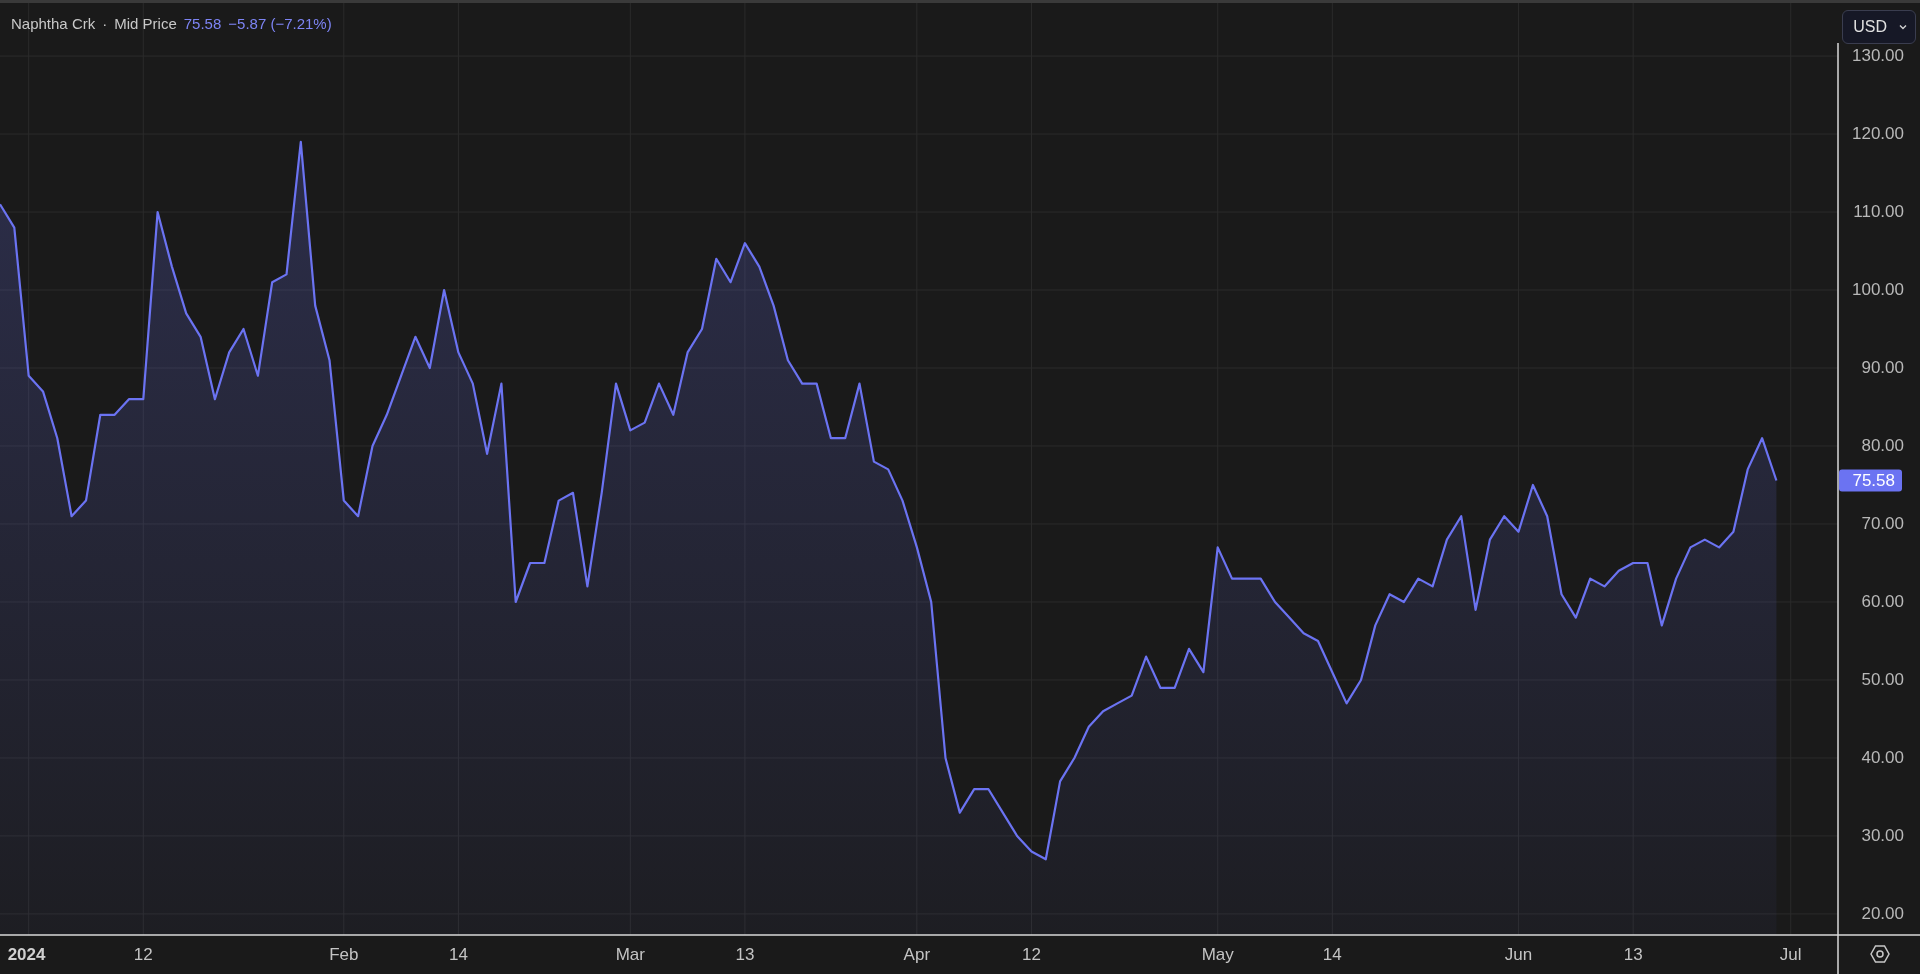 The image size is (1920, 974). What do you see at coordinates (1790, 954) in the screenshot?
I see `x-axis-label: Jul` at bounding box center [1790, 954].